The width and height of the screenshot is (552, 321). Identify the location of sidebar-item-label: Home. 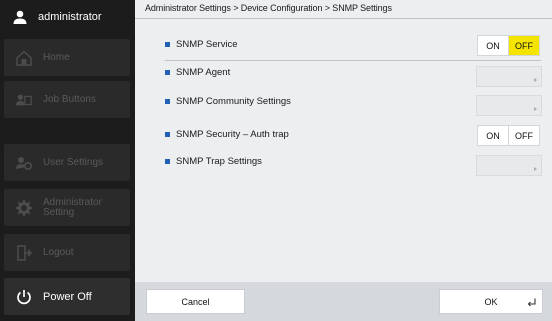
(56, 57).